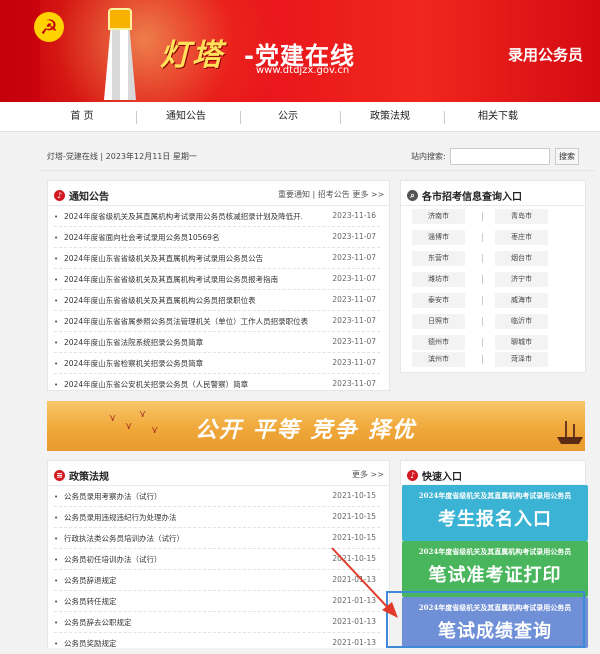 The height and width of the screenshot is (654, 600). Describe the element at coordinates (498, 117) in the screenshot. I see `nav-downloads: 相关下载` at that location.